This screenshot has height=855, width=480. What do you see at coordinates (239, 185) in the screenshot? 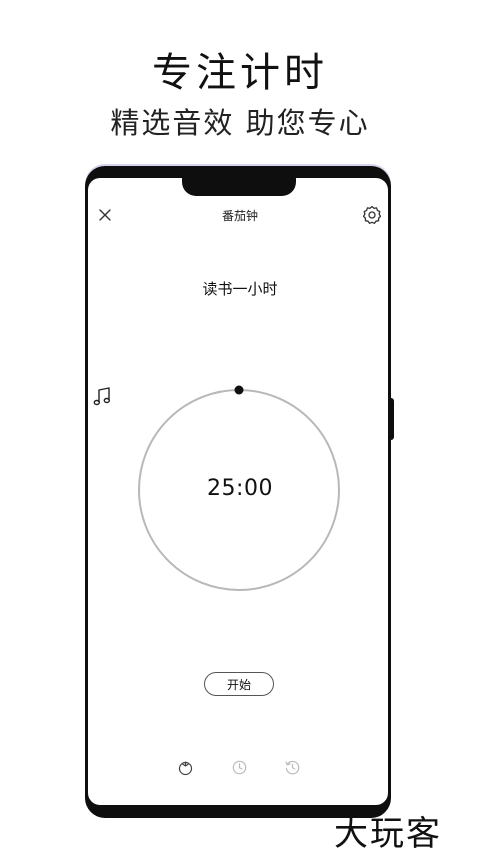
I see `phone-notch` at bounding box center [239, 185].